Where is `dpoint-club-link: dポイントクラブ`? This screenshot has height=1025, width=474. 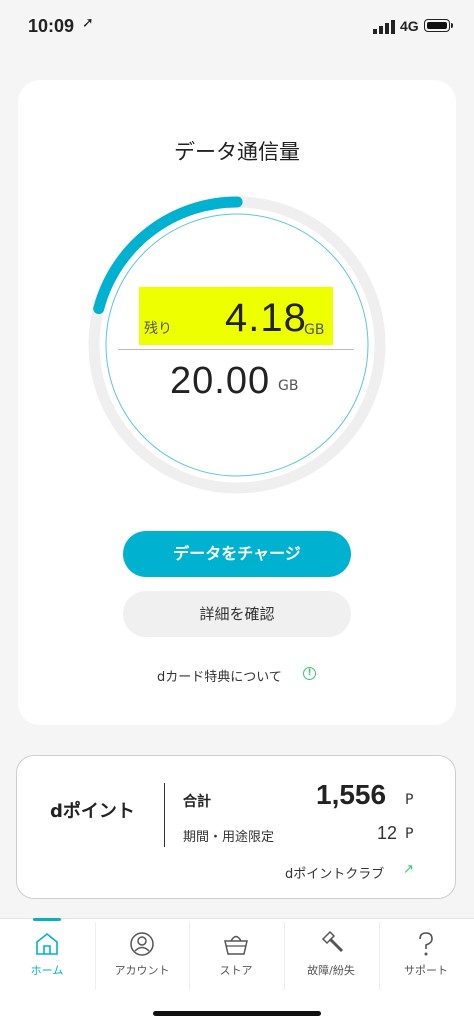
dpoint-club-link: dポイントクラブ is located at coordinates (334, 872).